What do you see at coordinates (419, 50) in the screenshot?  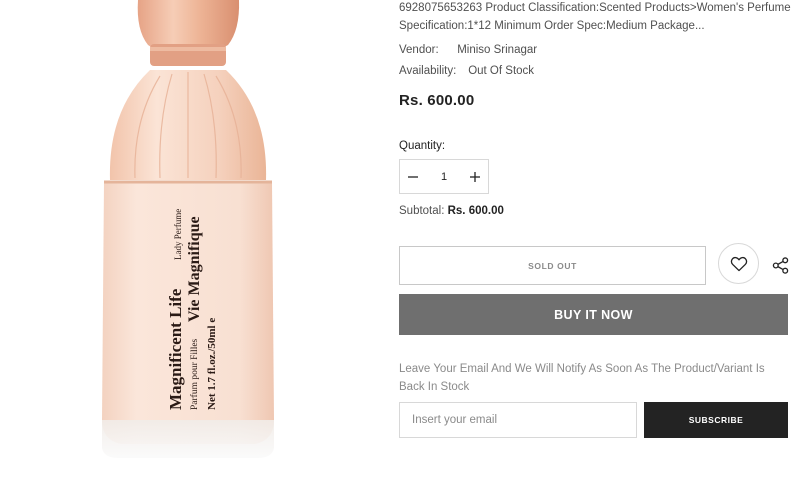 I see `vendor-label: Vendor:` at bounding box center [419, 50].